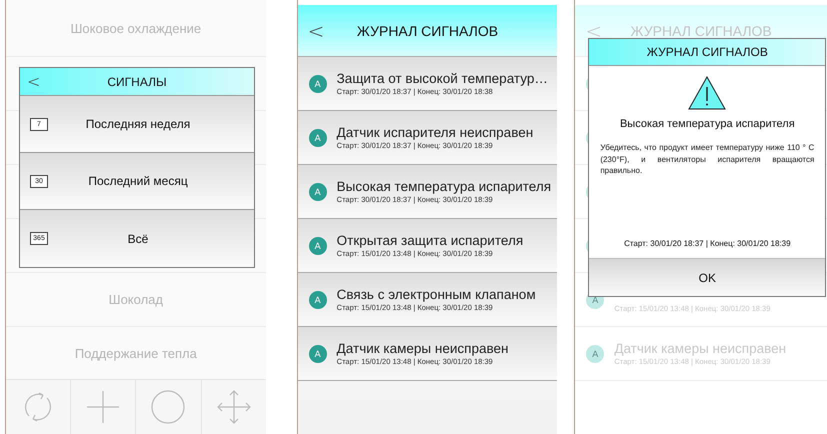  What do you see at coordinates (436, 294) in the screenshot?
I see `alarm-title: Связь с электронным клапаном` at bounding box center [436, 294].